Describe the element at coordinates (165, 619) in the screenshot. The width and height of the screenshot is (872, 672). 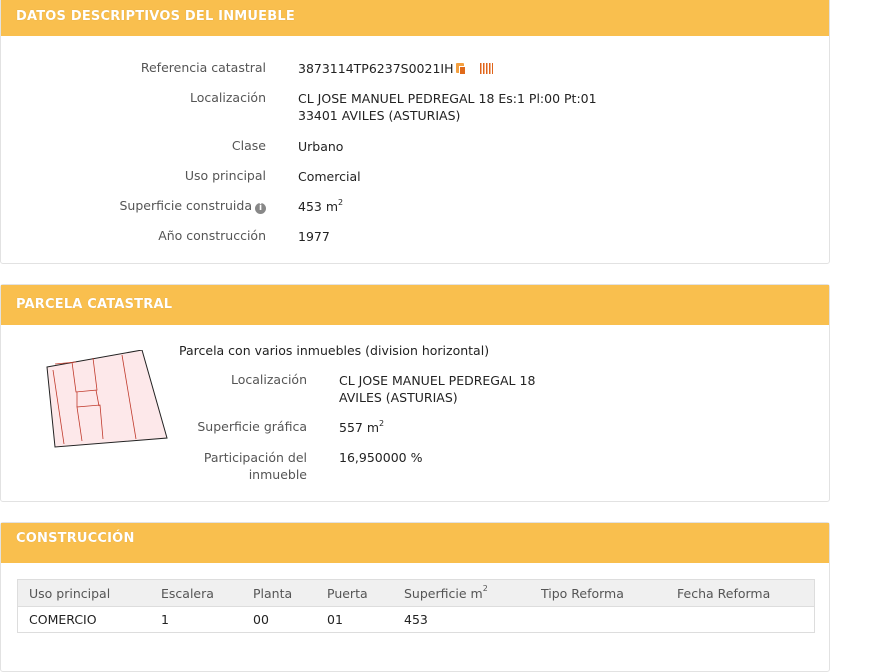
I see `cell-escalera: 1` at that location.